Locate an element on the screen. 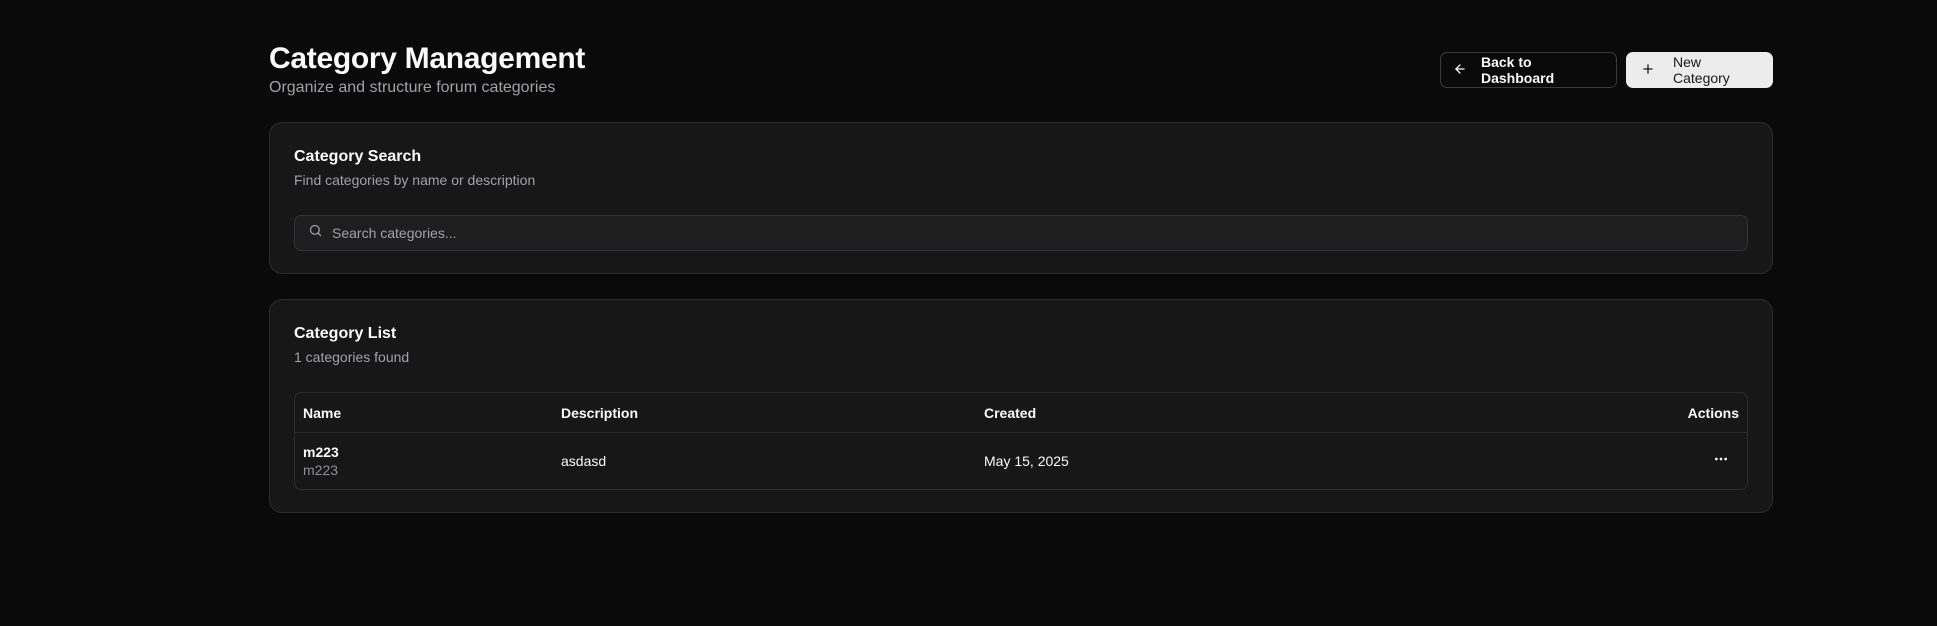 The height and width of the screenshot is (626, 1937). column-header-created: Created is located at coordinates (1321, 413).